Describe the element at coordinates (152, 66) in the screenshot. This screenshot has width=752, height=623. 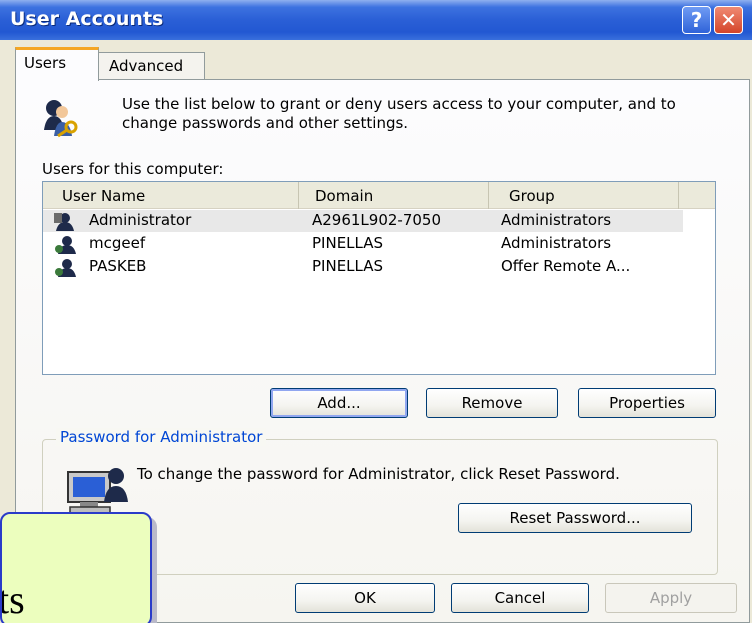
I see `tab-advanced: Advanced` at that location.